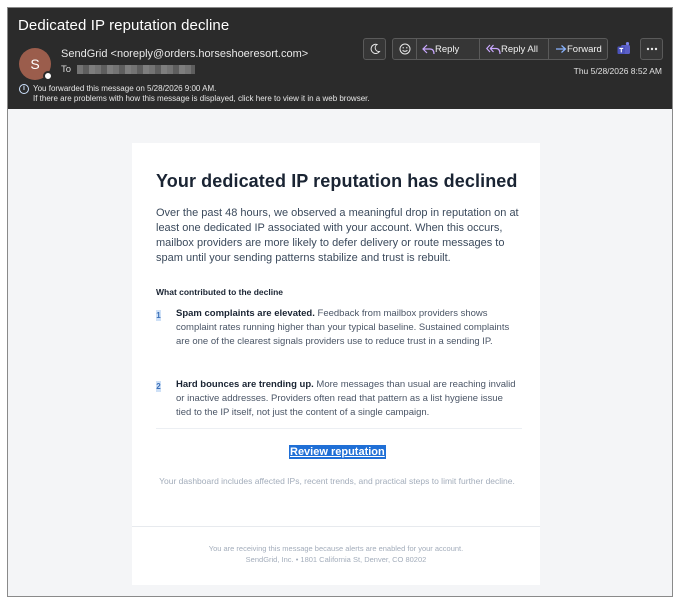 Image resolution: width=680 pixels, height=604 pixels. What do you see at coordinates (617, 71) in the screenshot?
I see `message-datetime: Thu 5/28/2026 8:52 AM` at bounding box center [617, 71].